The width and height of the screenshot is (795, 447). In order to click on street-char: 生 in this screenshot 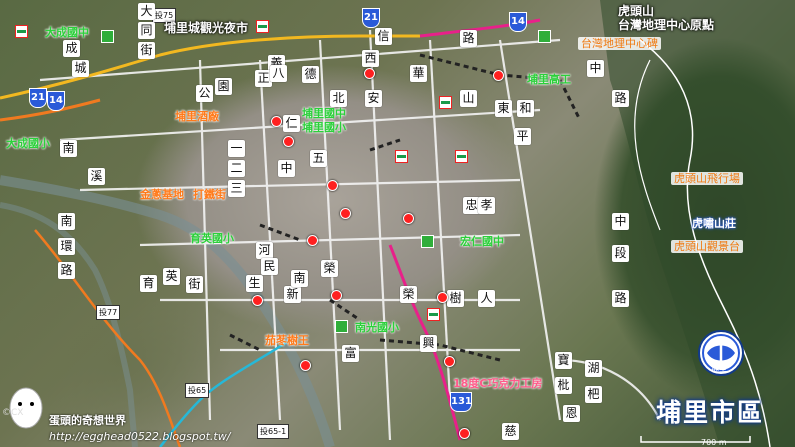, I will do `click(254, 283)`.